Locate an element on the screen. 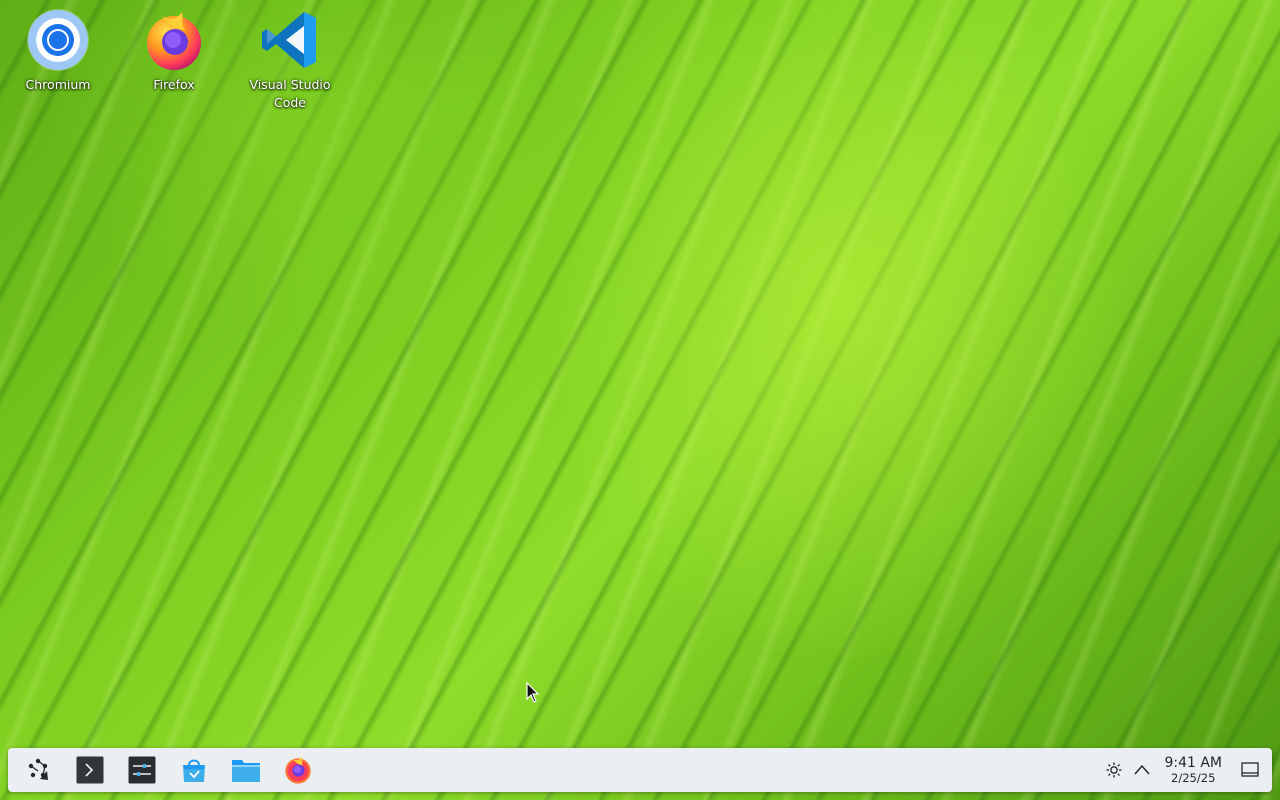 The image size is (1280, 800). clock-date: 2/25/25 is located at coordinates (1193, 778).